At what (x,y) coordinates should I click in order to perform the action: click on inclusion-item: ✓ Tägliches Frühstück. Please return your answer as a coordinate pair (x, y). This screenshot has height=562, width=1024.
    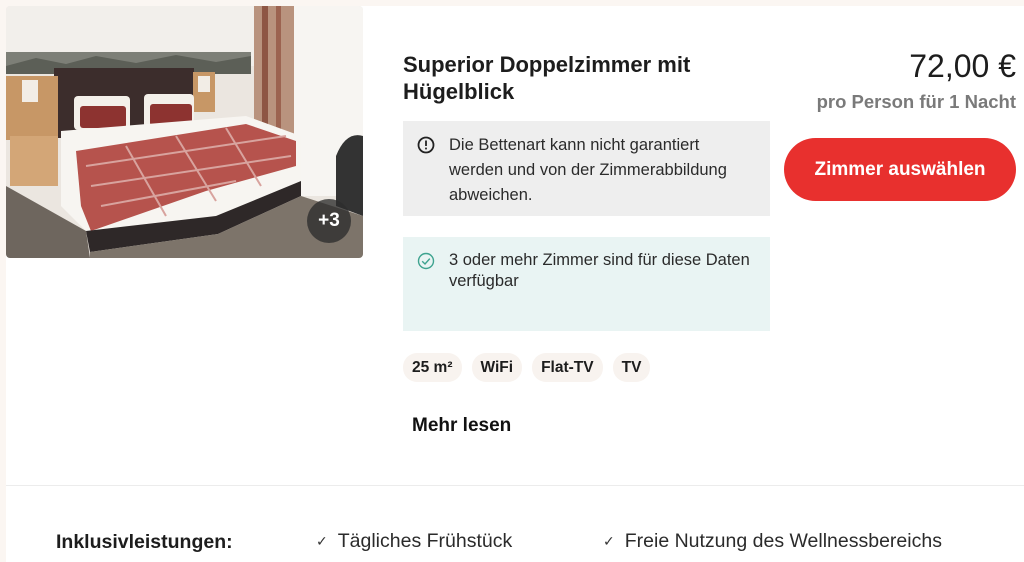
    Looking at the image, I should click on (414, 541).